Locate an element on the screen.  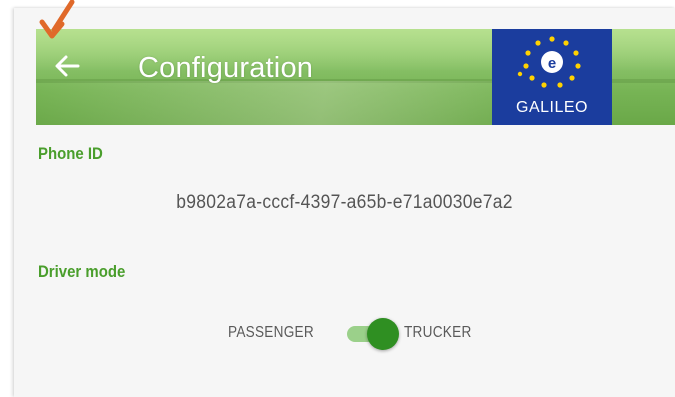
phone-id-value: b9802a7a-cccf-4397-a65b-e71a0030e7a2 is located at coordinates (344, 202).